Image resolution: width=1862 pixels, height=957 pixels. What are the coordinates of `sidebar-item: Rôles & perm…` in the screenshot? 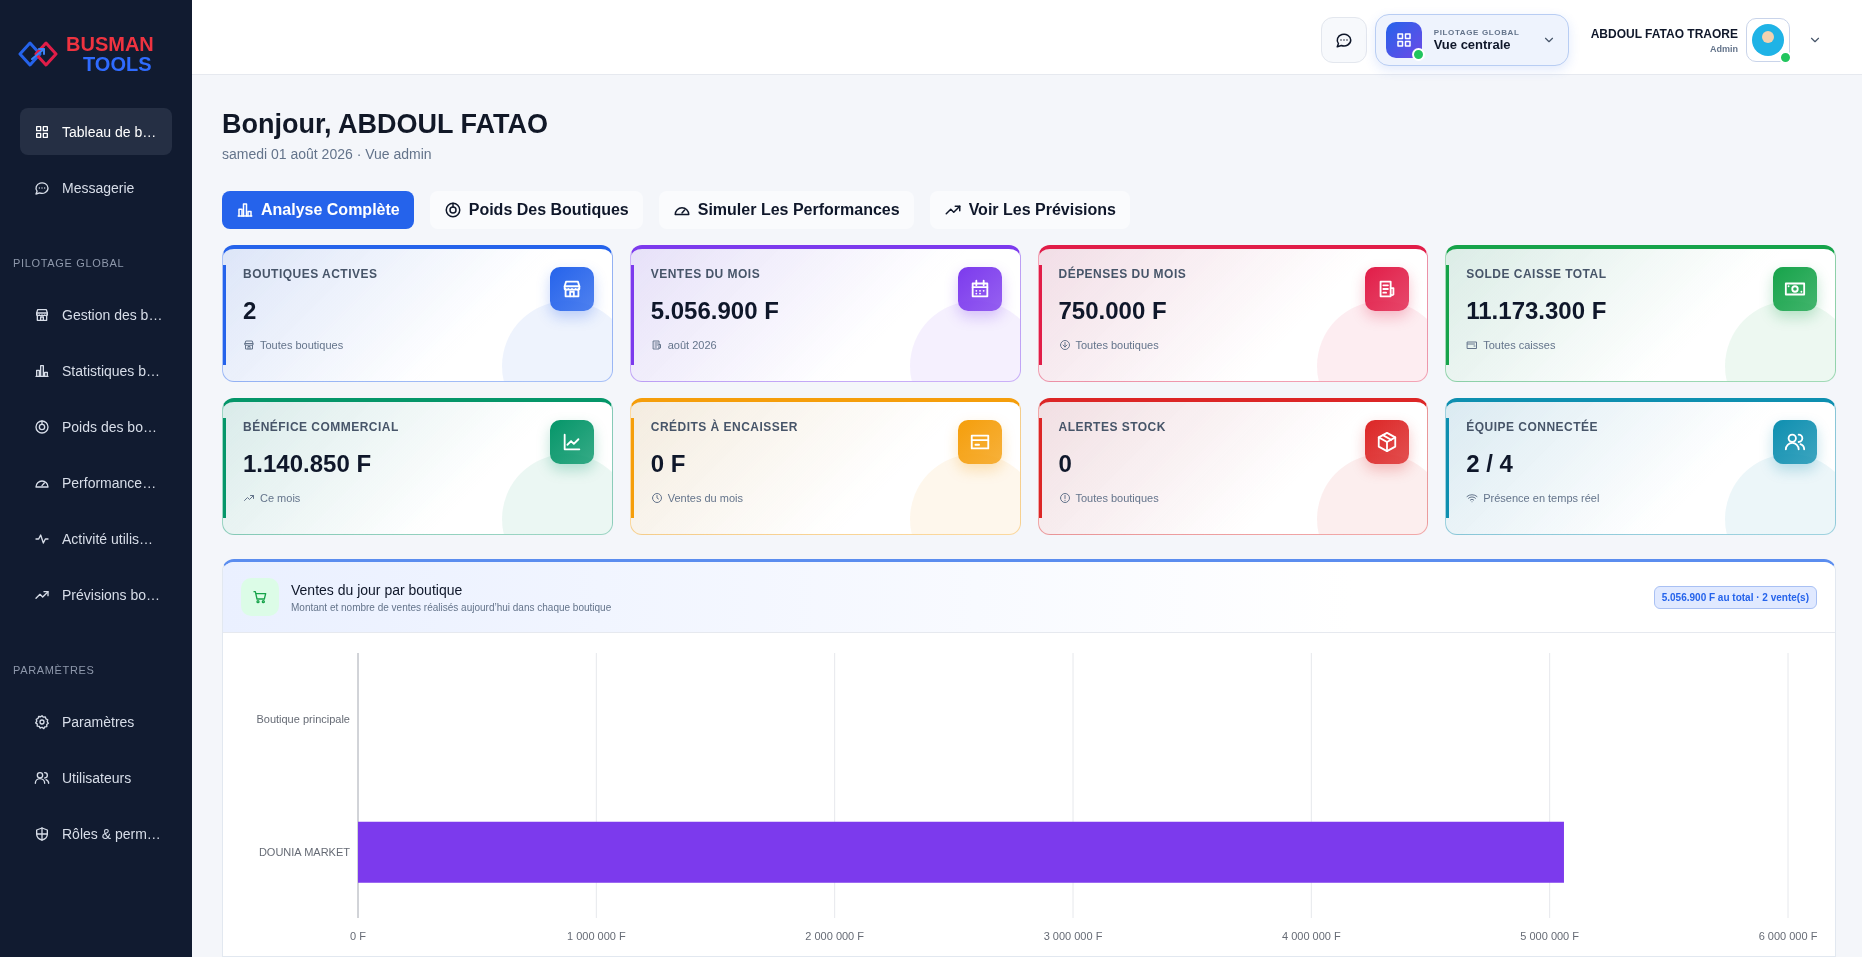 It's located at (96, 833).